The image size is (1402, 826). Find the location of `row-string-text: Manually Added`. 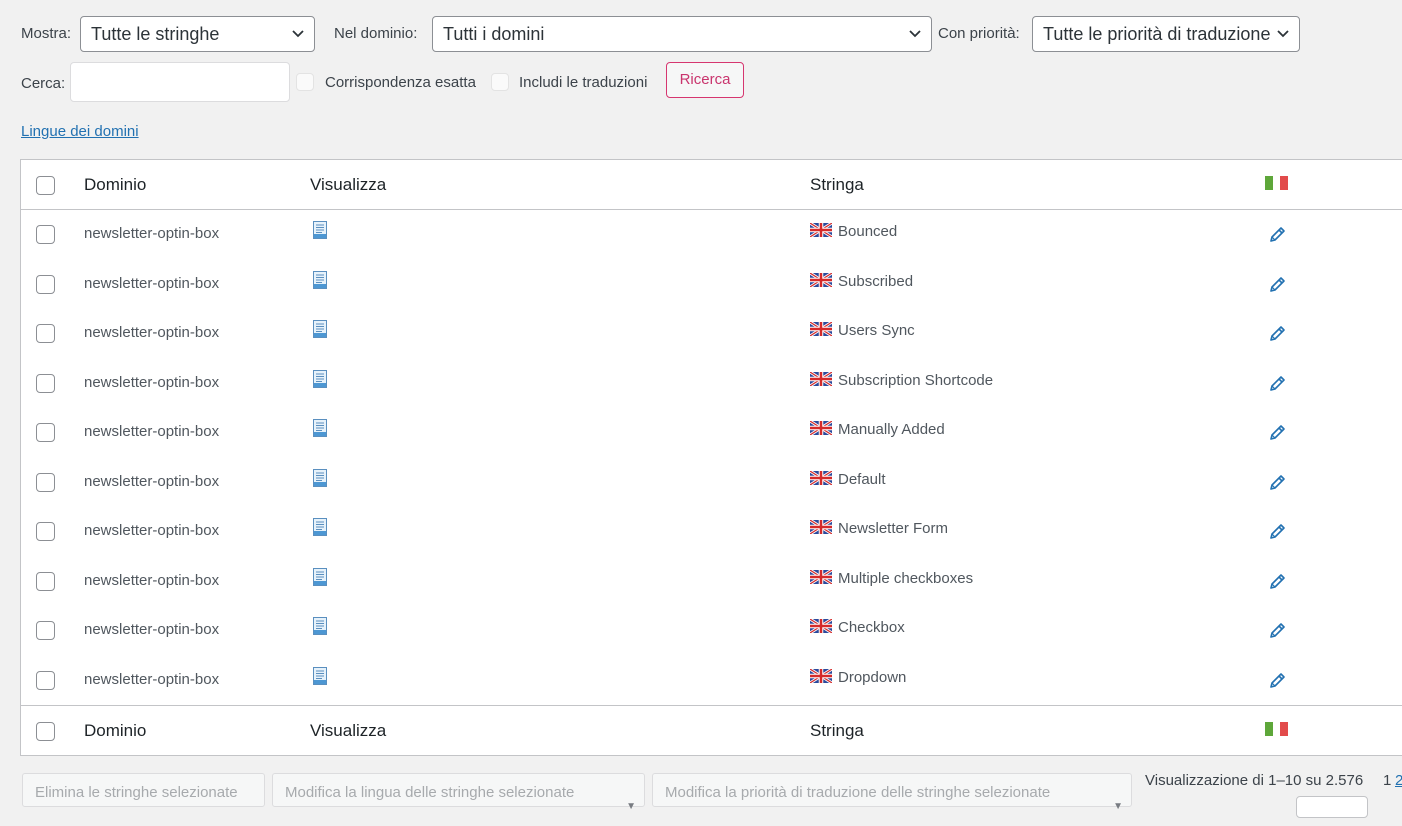

row-string-text: Manually Added is located at coordinates (891, 429).